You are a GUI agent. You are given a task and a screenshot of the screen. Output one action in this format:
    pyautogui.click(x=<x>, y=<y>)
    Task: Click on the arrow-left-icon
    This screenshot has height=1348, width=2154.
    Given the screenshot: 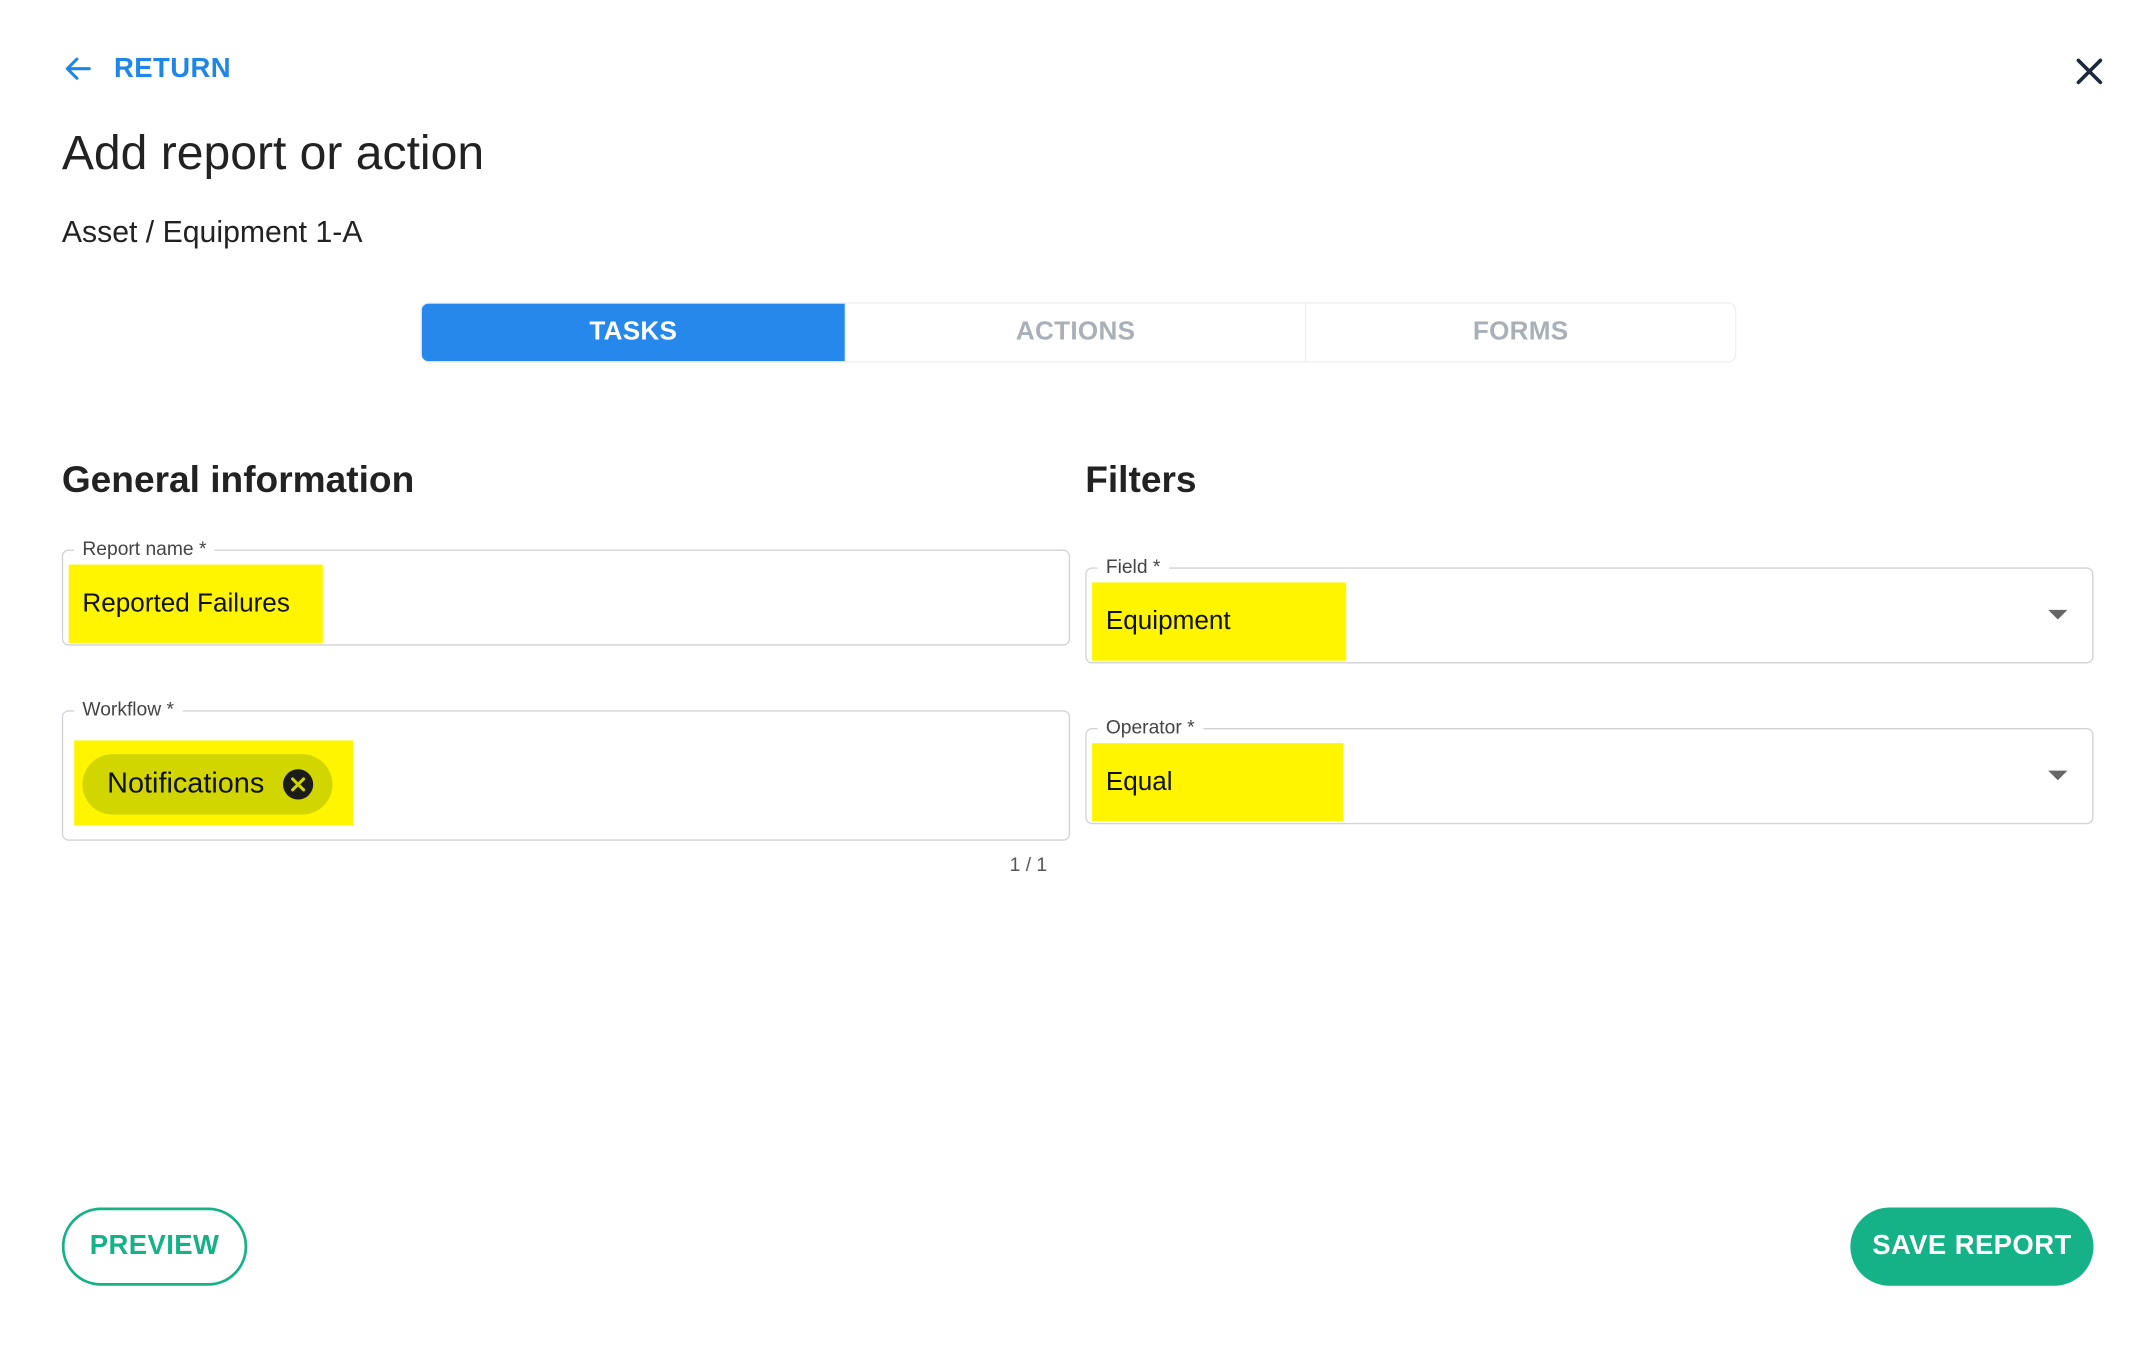 What is the action you would take?
    pyautogui.click(x=78, y=68)
    